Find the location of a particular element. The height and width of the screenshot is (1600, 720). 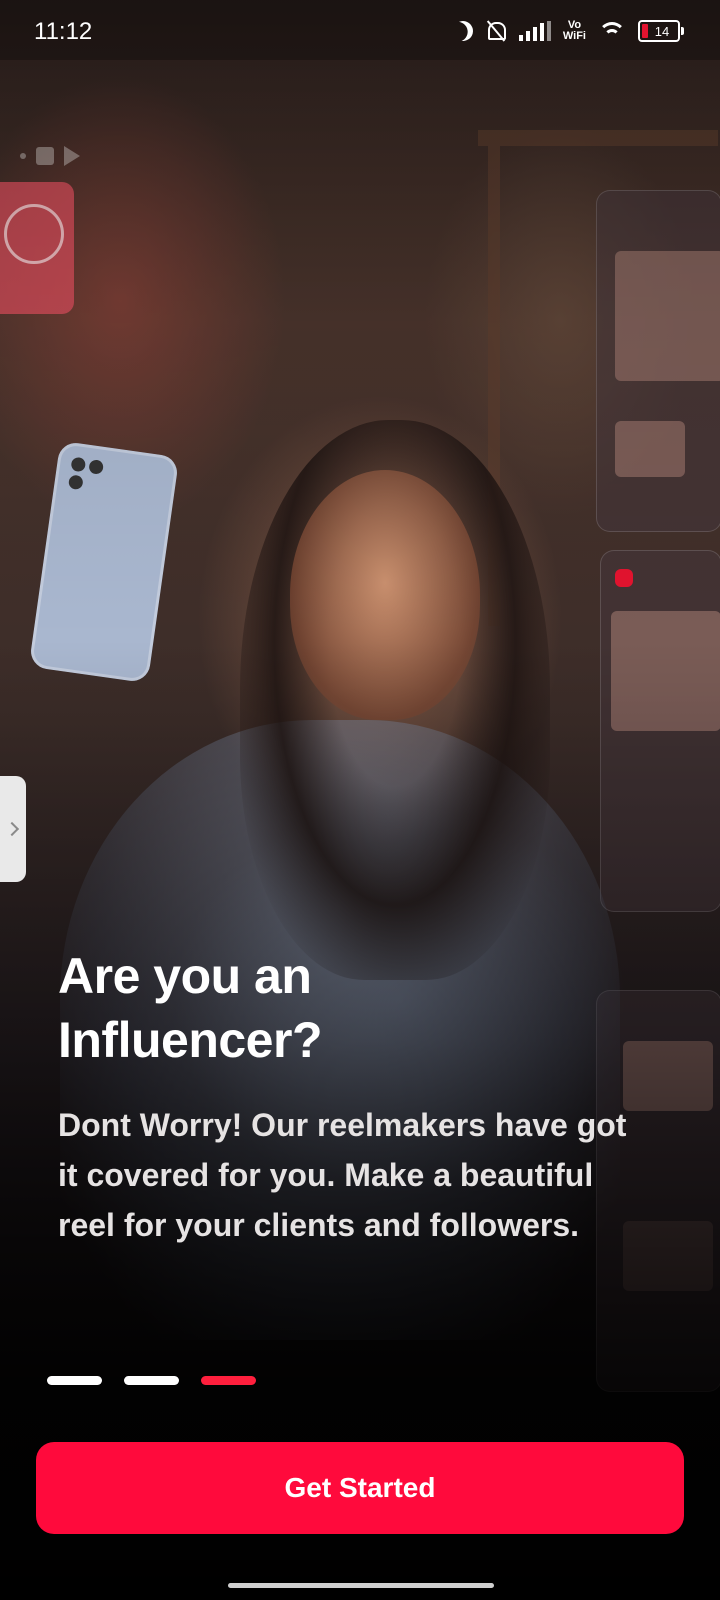

status-bar: 11:12 Vo WiFi 14 is located at coordinates (360, 30).